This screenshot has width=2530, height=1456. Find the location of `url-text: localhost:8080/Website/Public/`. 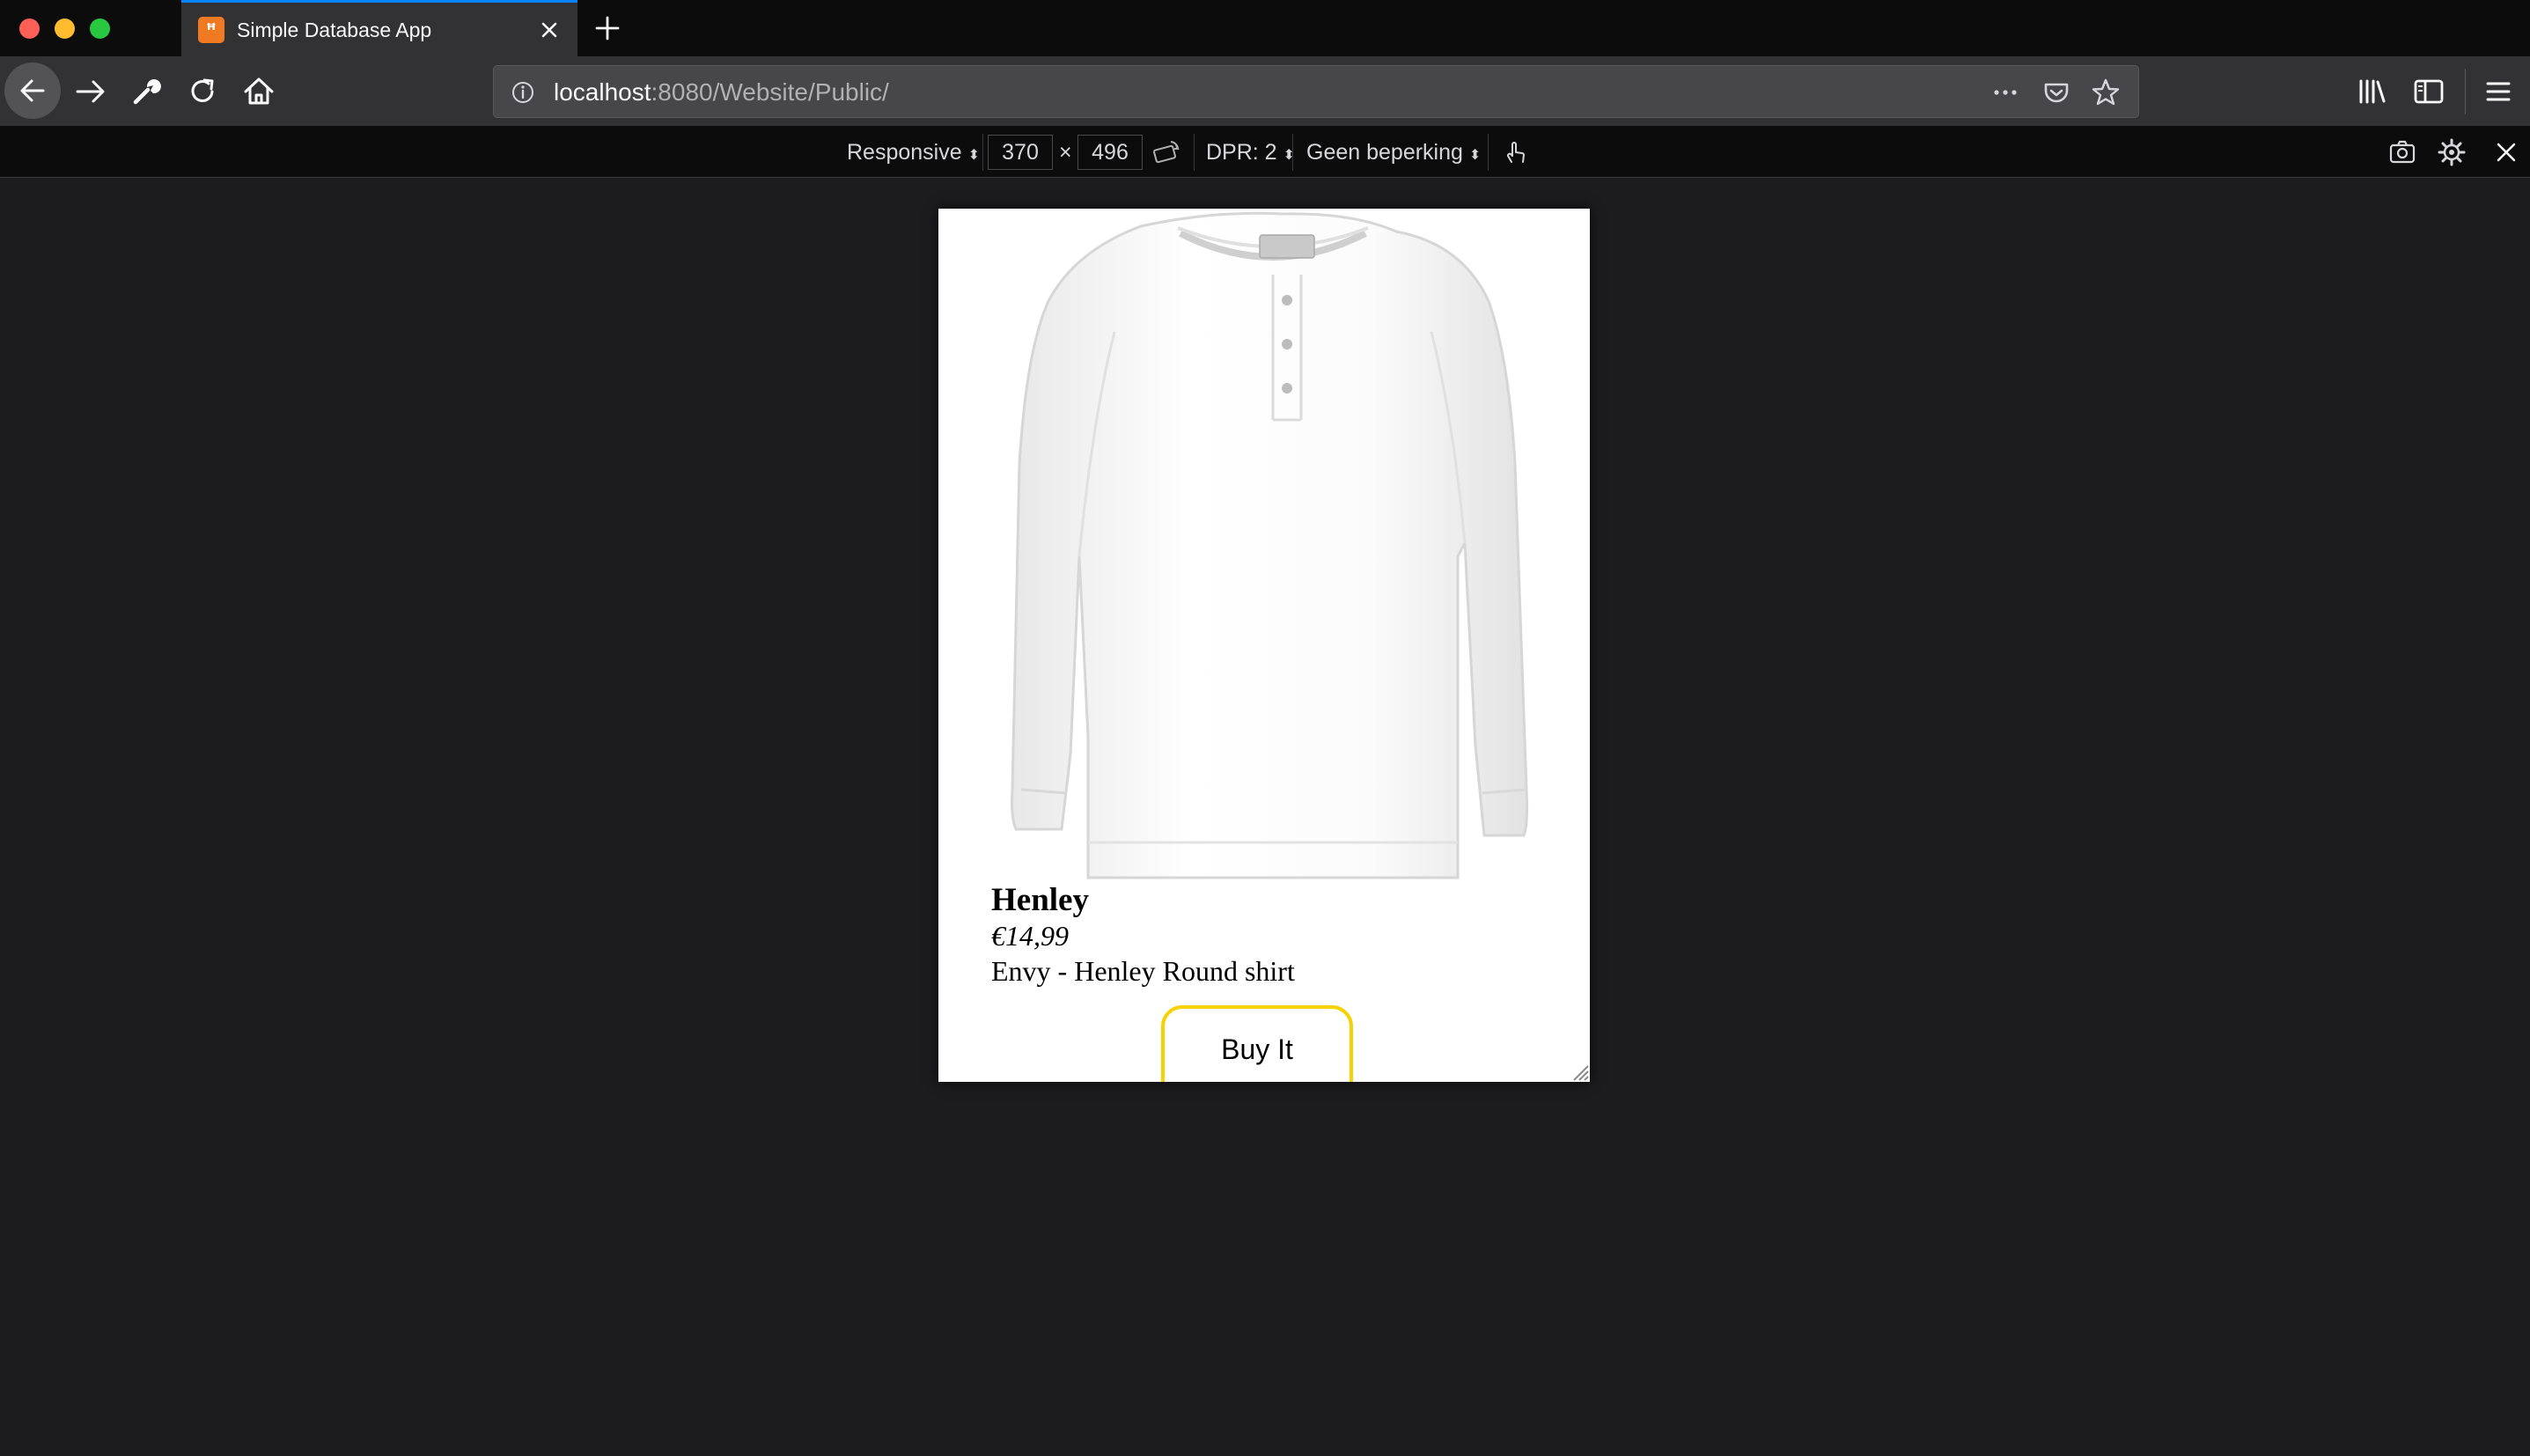

url-text: localhost:8080/Website/Public/ is located at coordinates (721, 93).